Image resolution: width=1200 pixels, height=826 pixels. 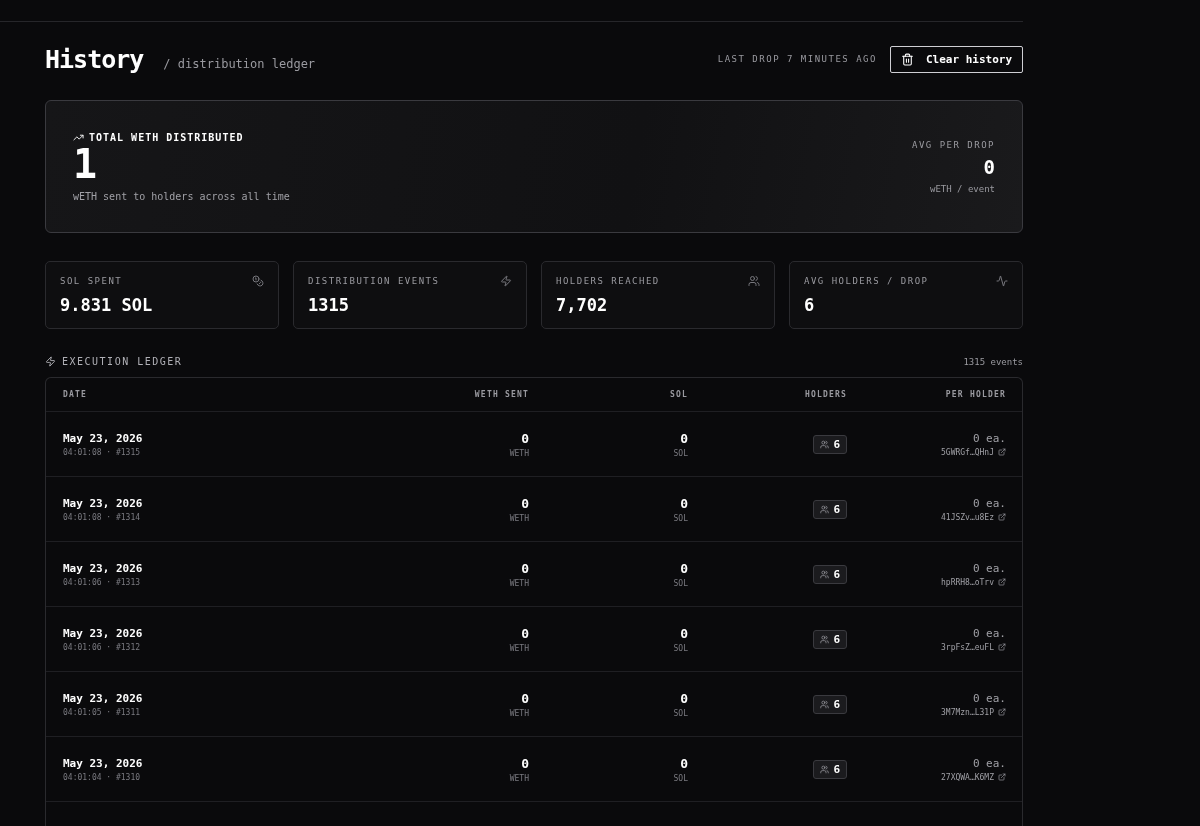 I want to click on avg-caption: wETH / event, so click(x=962, y=188).